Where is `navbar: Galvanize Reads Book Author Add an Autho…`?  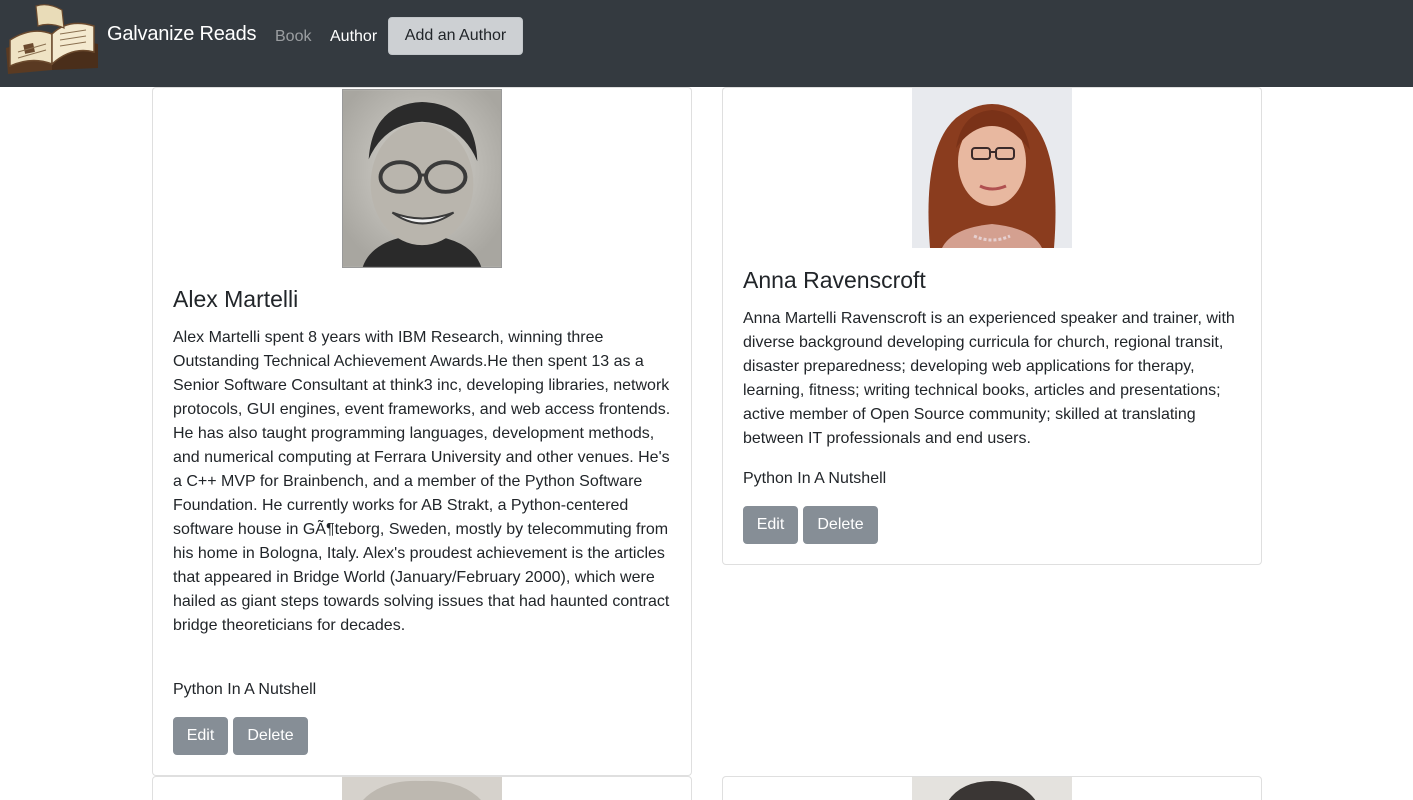
navbar: Galvanize Reads Book Author Add an Autho… is located at coordinates (706, 43).